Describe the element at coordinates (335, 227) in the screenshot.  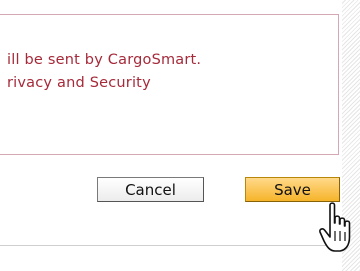
I see `hand-pointer-icon` at that location.